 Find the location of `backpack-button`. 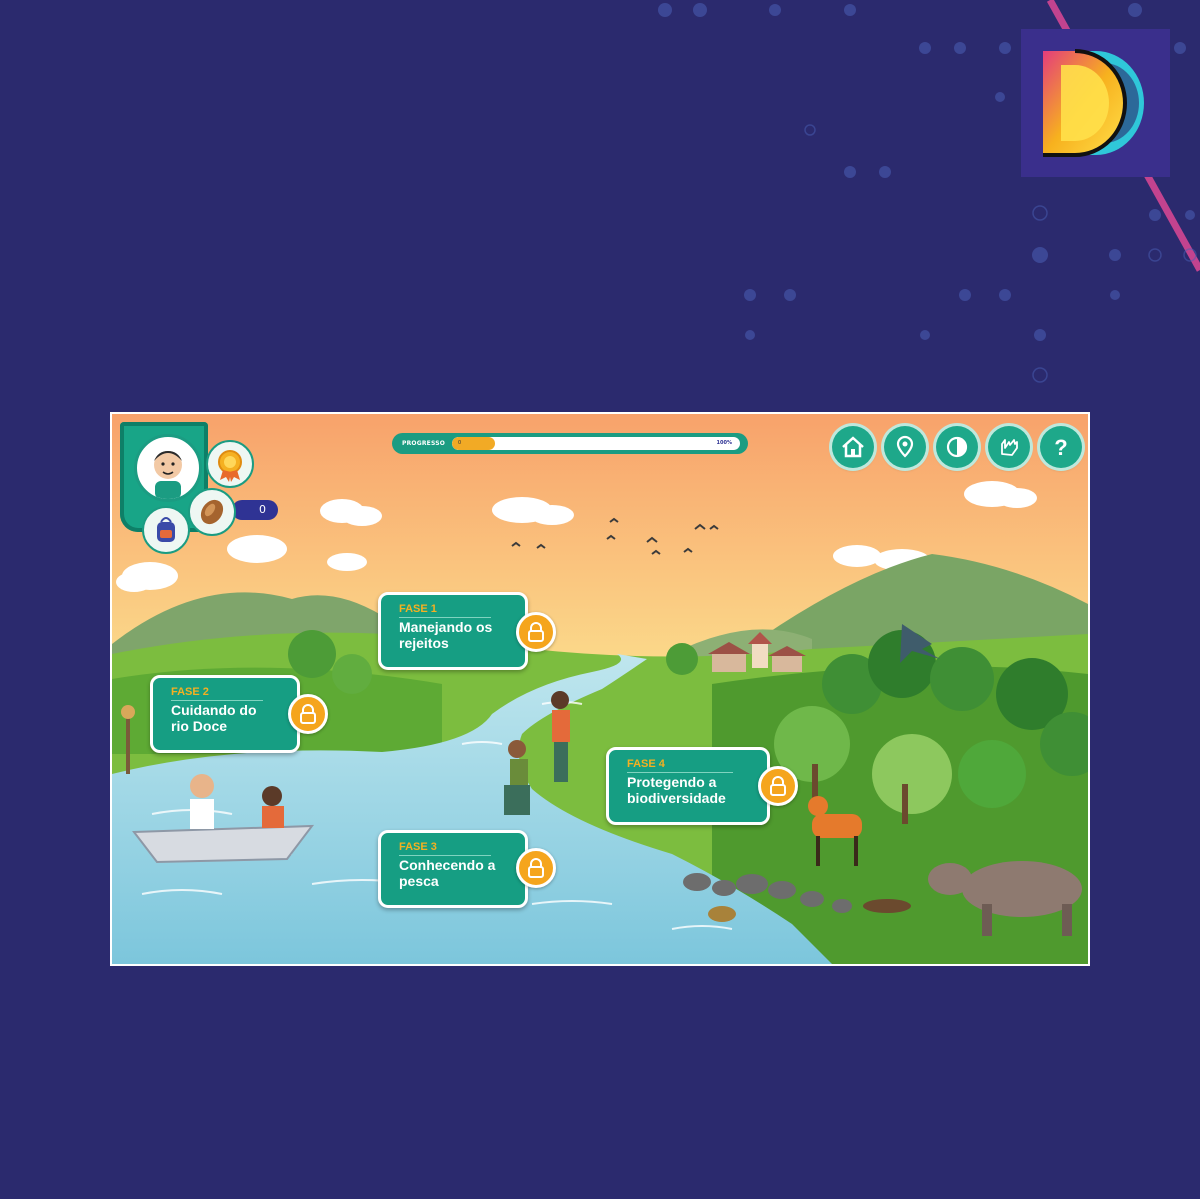

backpack-button is located at coordinates (166, 530).